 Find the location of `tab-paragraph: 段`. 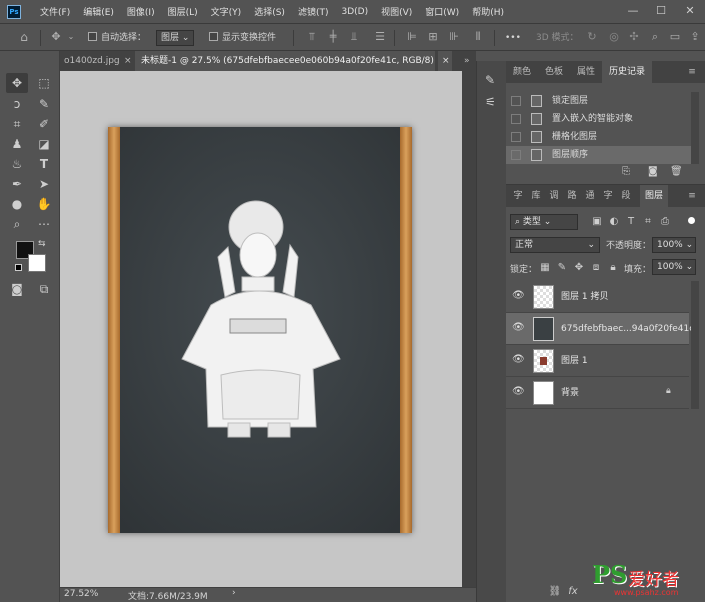

tab-paragraph: 段 is located at coordinates (626, 196).